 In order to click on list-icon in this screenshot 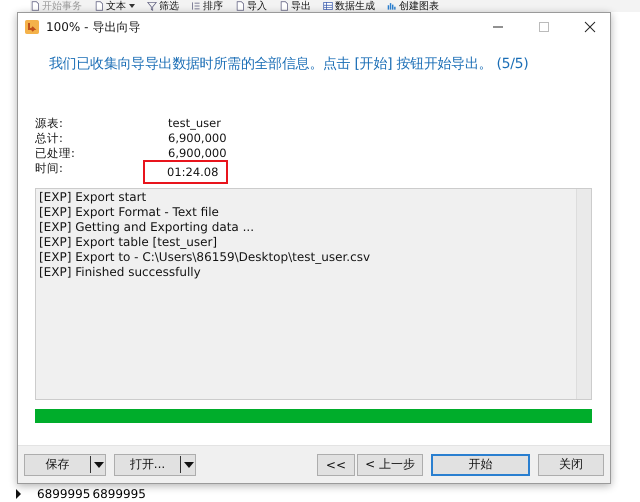, I will do `click(196, 6)`.